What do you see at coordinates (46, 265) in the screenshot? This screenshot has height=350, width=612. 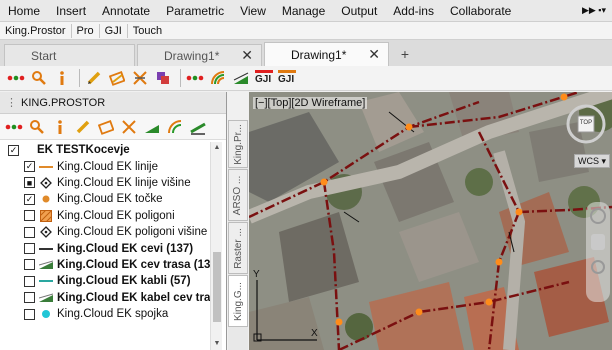 I see `route-icon` at bounding box center [46, 265].